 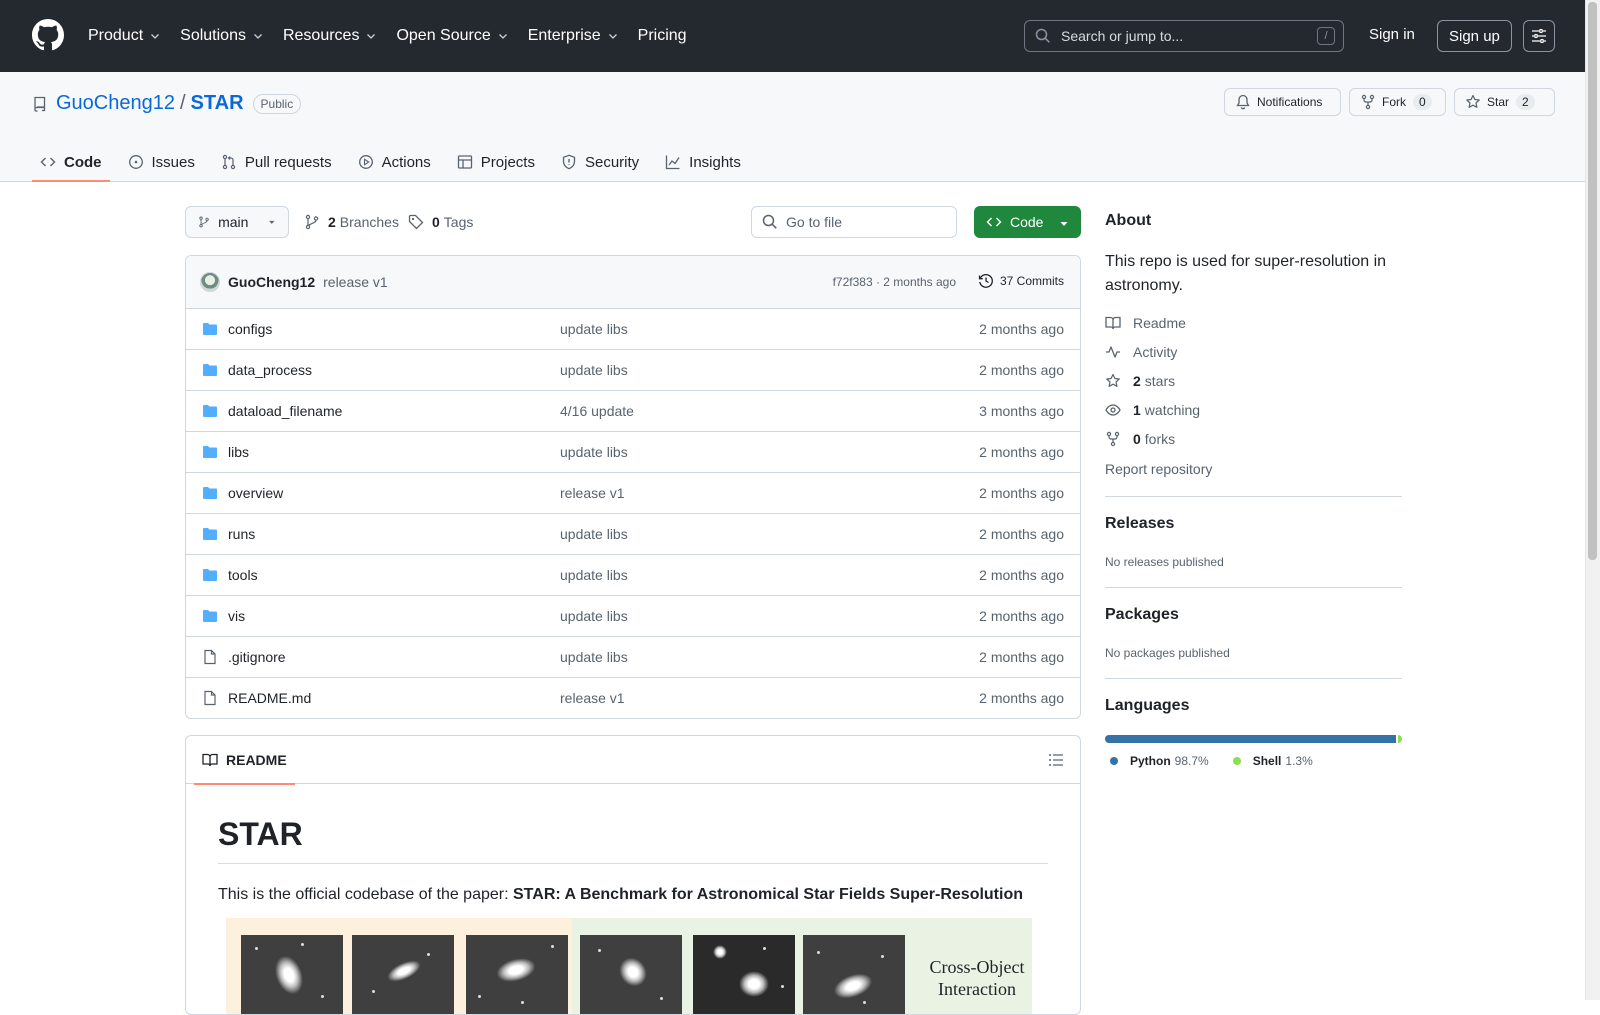 What do you see at coordinates (394, 162) in the screenshot?
I see `tab-actions: Actions` at bounding box center [394, 162].